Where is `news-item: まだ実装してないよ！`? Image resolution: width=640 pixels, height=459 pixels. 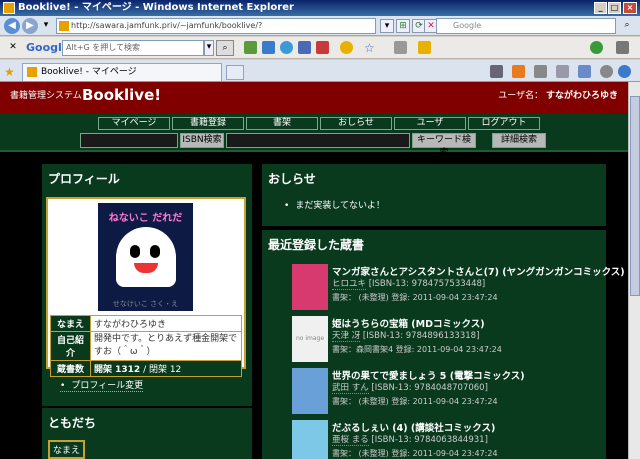
news-item: まだ実装してないよ！ is located at coordinates (334, 204).